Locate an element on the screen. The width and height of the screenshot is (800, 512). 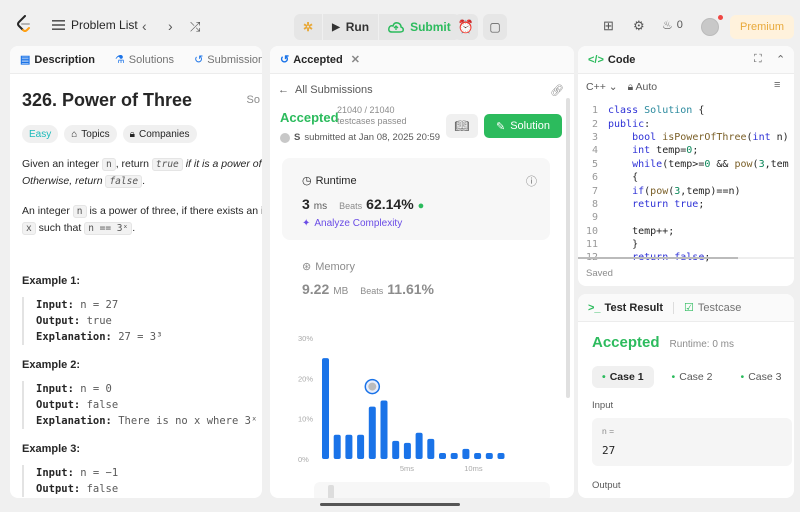
problem-list-button: Problem List is located at coordinates (95, 25).